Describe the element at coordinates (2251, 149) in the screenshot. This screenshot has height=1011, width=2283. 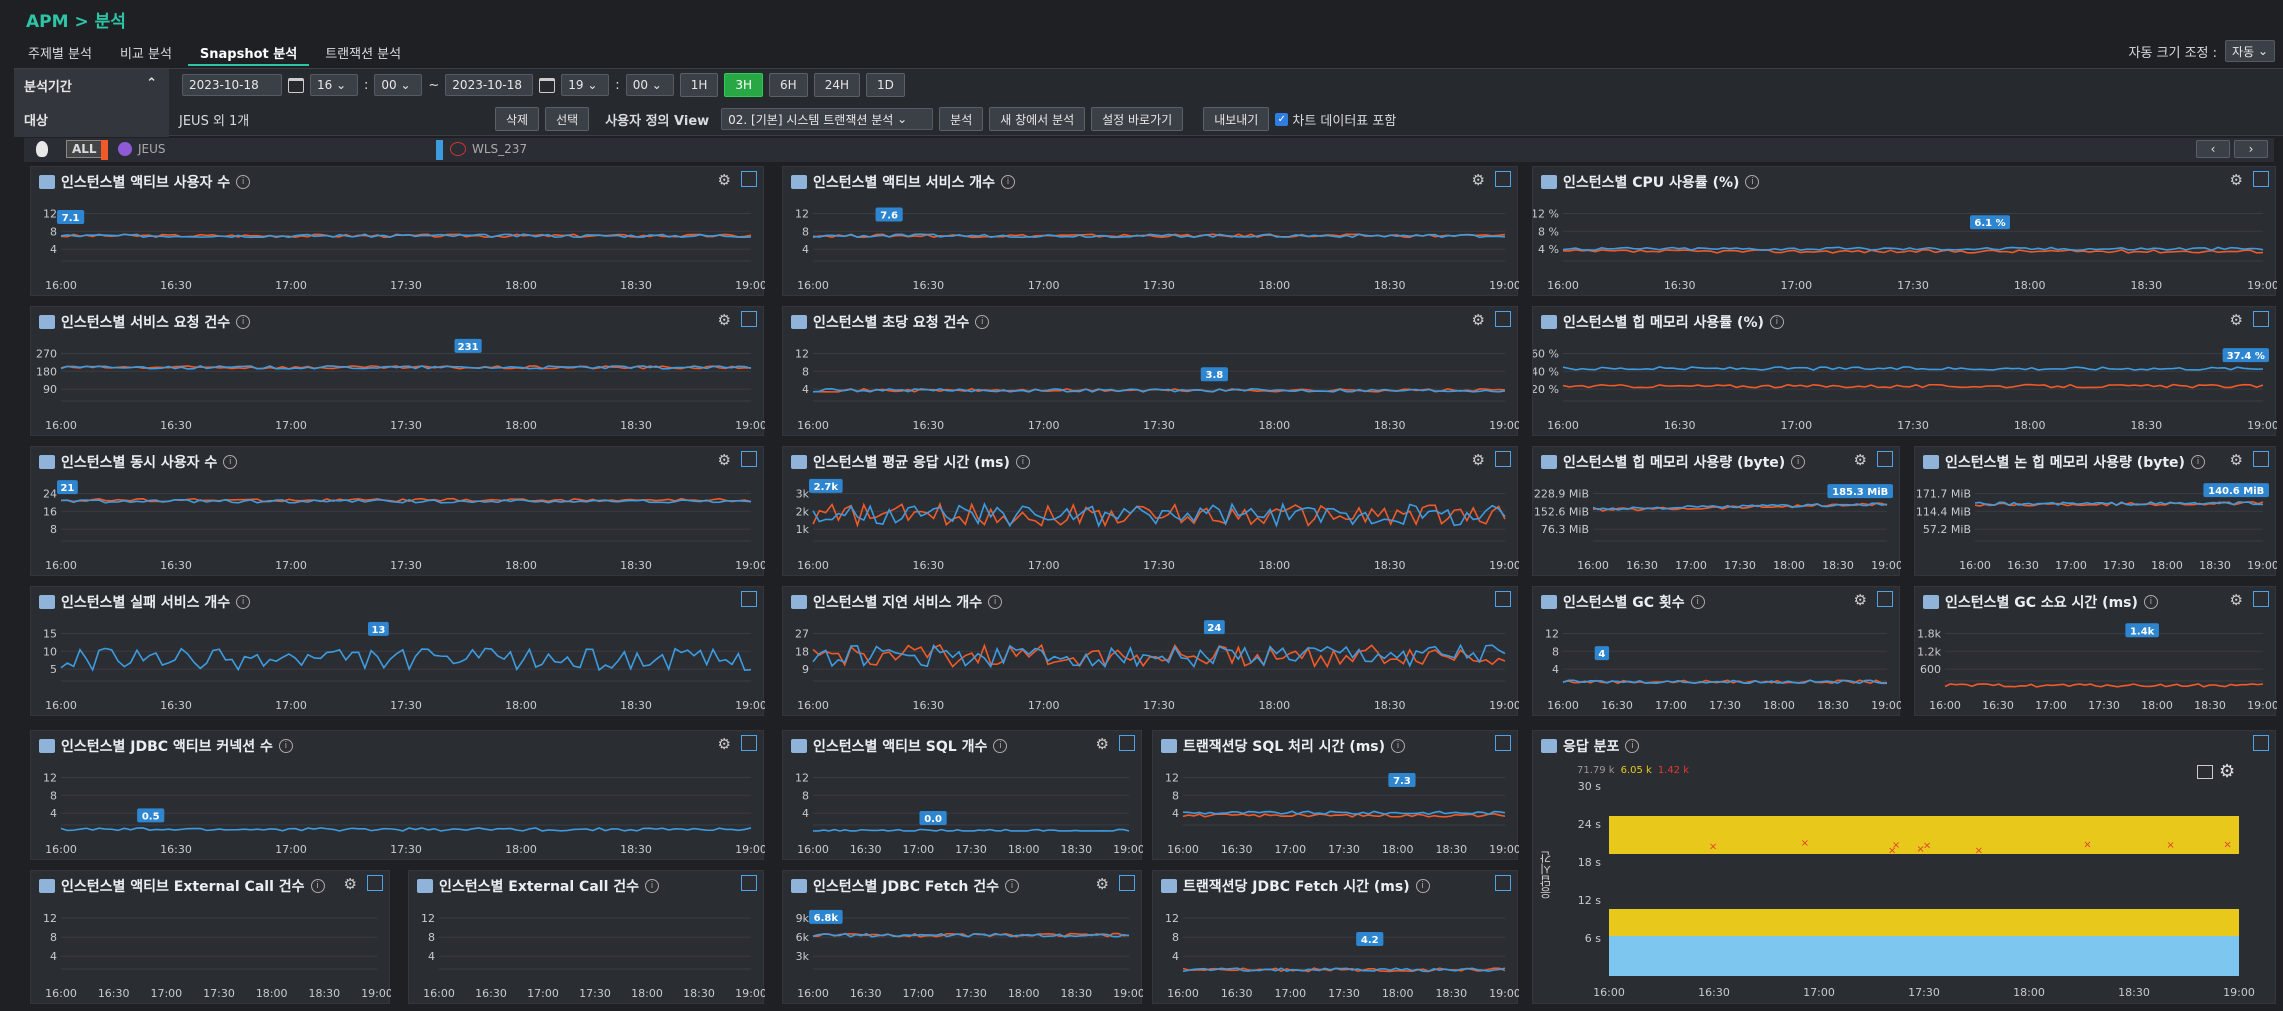
I see `legend-next-button: ›` at that location.